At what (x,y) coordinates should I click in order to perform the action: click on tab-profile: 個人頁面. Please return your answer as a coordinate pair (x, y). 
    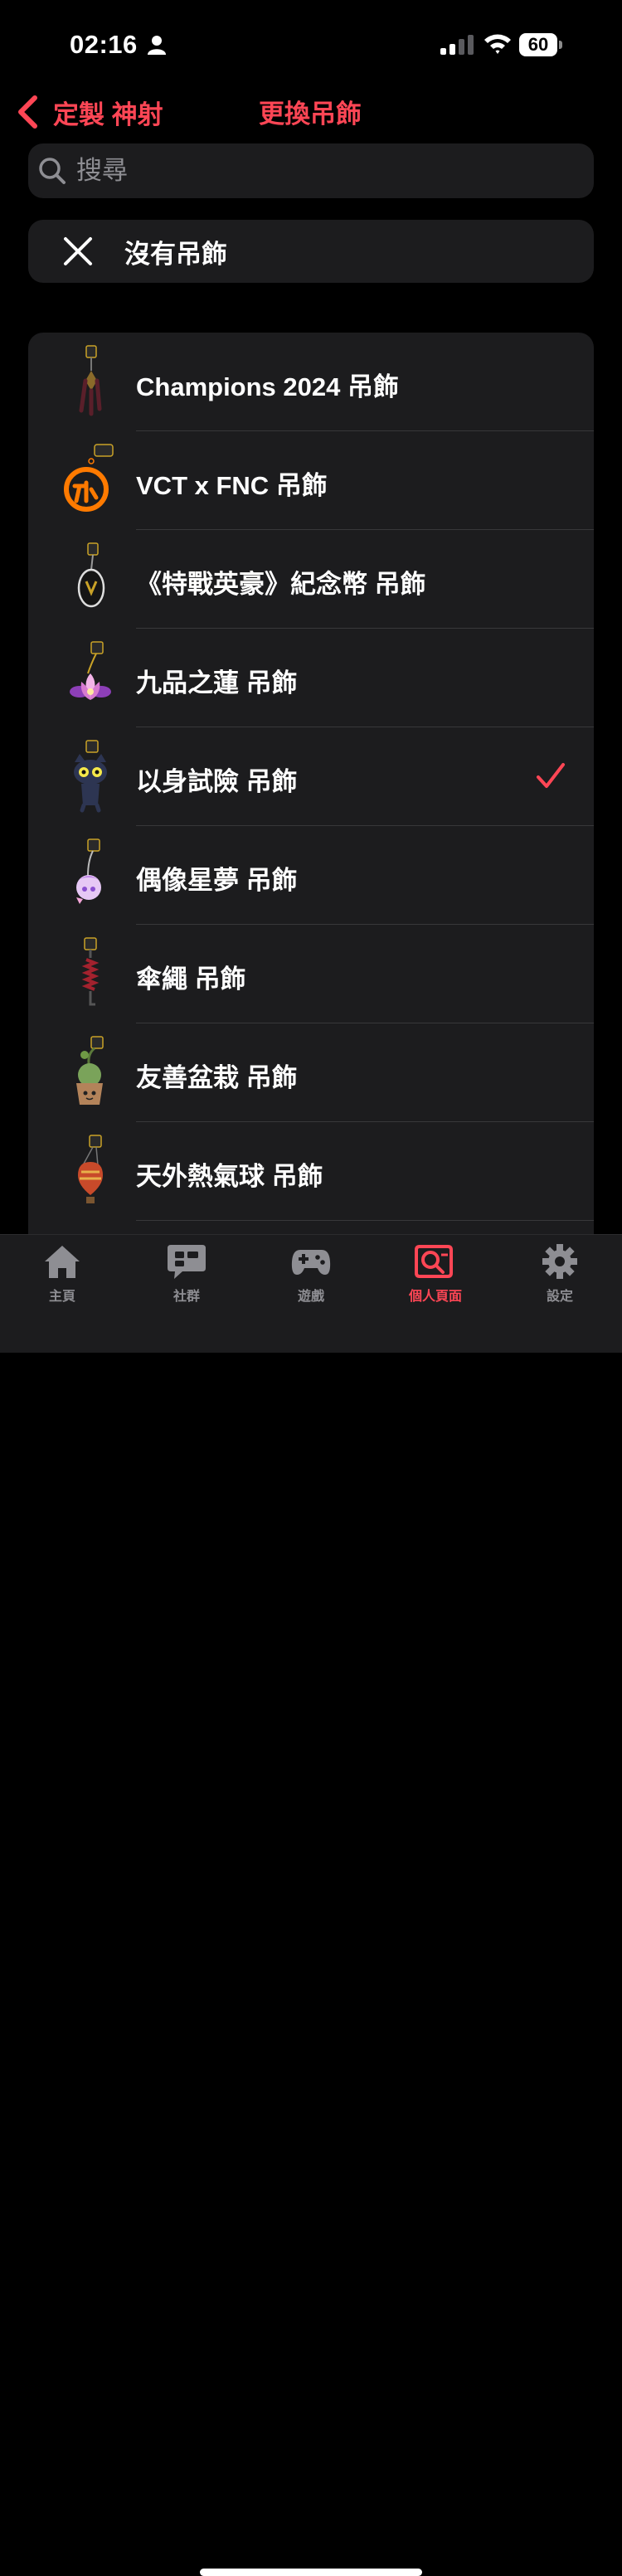
    Looking at the image, I should click on (435, 1277).